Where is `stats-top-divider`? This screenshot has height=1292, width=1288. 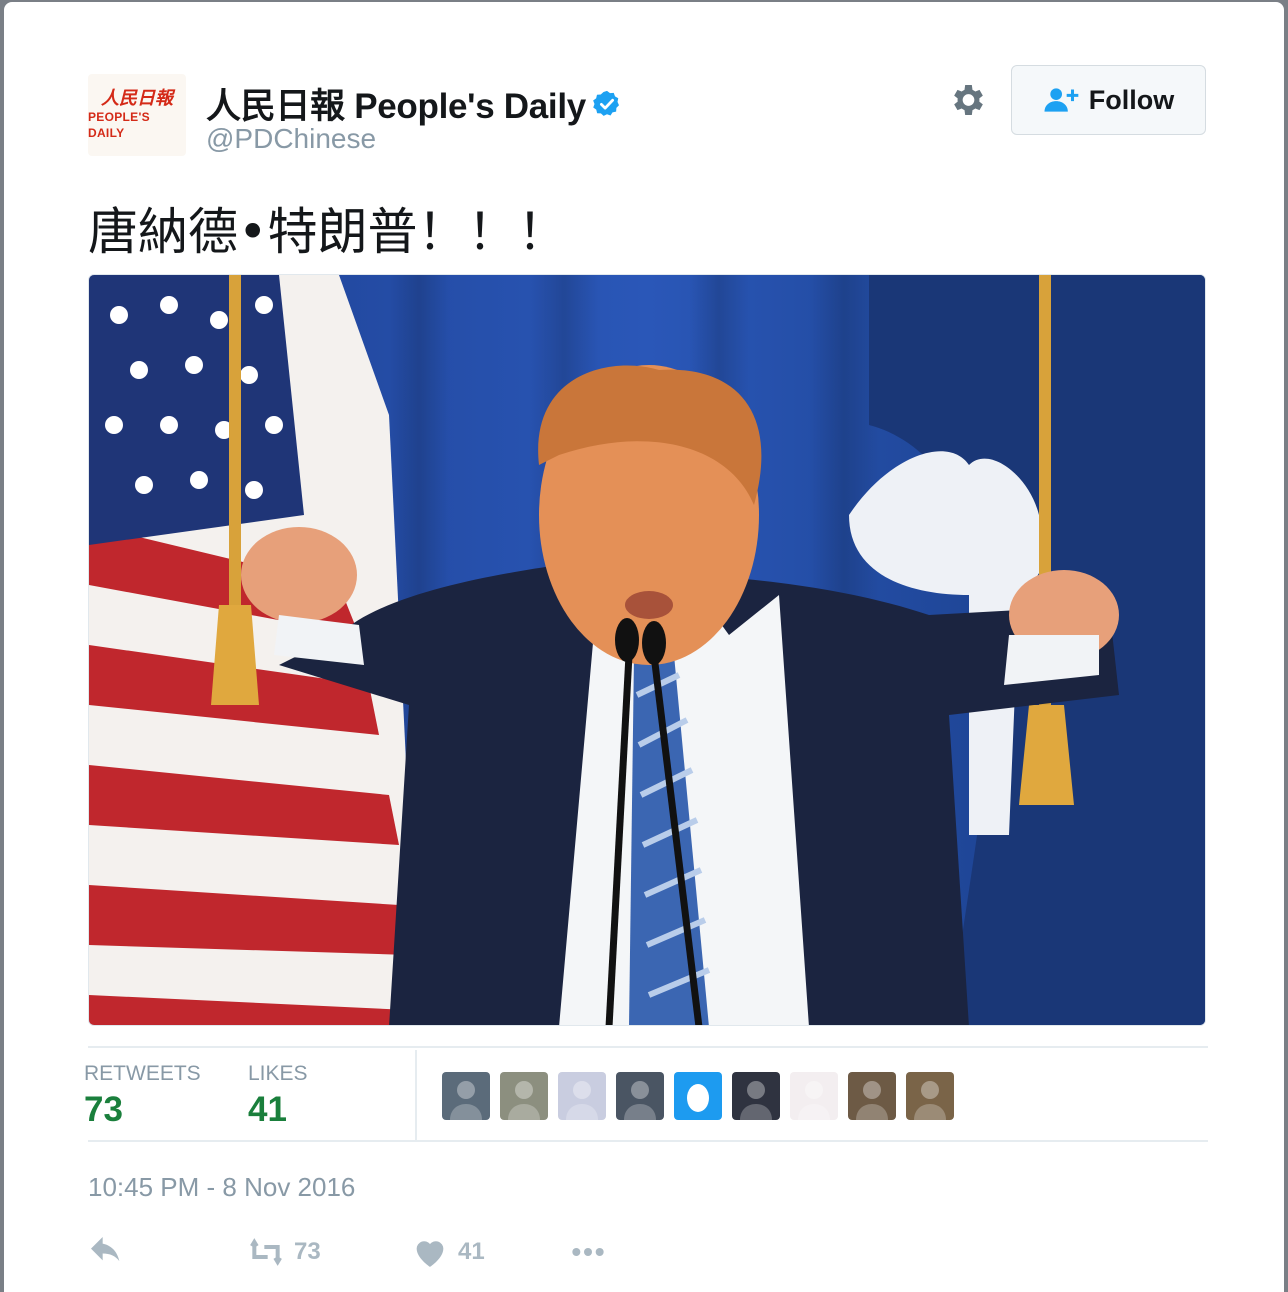 stats-top-divider is located at coordinates (648, 1047).